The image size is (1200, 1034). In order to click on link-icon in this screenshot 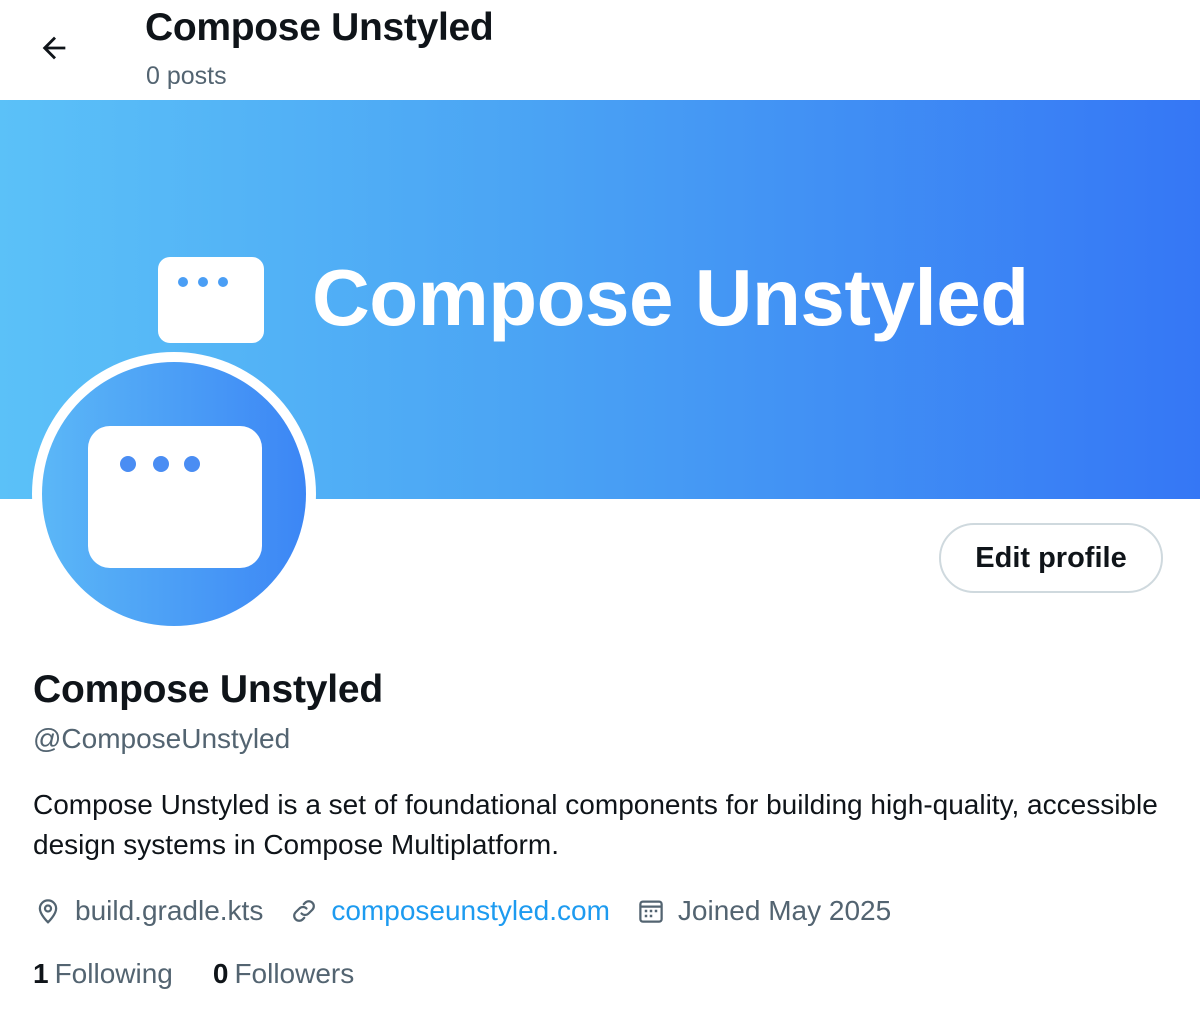, I will do `click(304, 911)`.